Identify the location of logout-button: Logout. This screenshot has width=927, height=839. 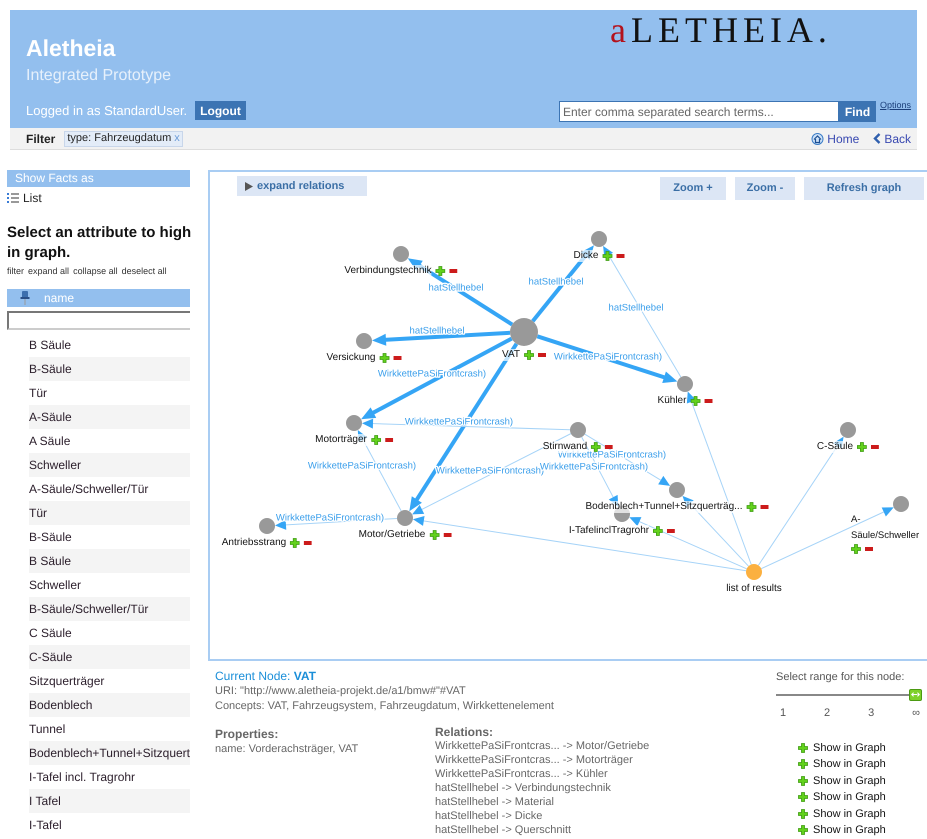
(220, 110).